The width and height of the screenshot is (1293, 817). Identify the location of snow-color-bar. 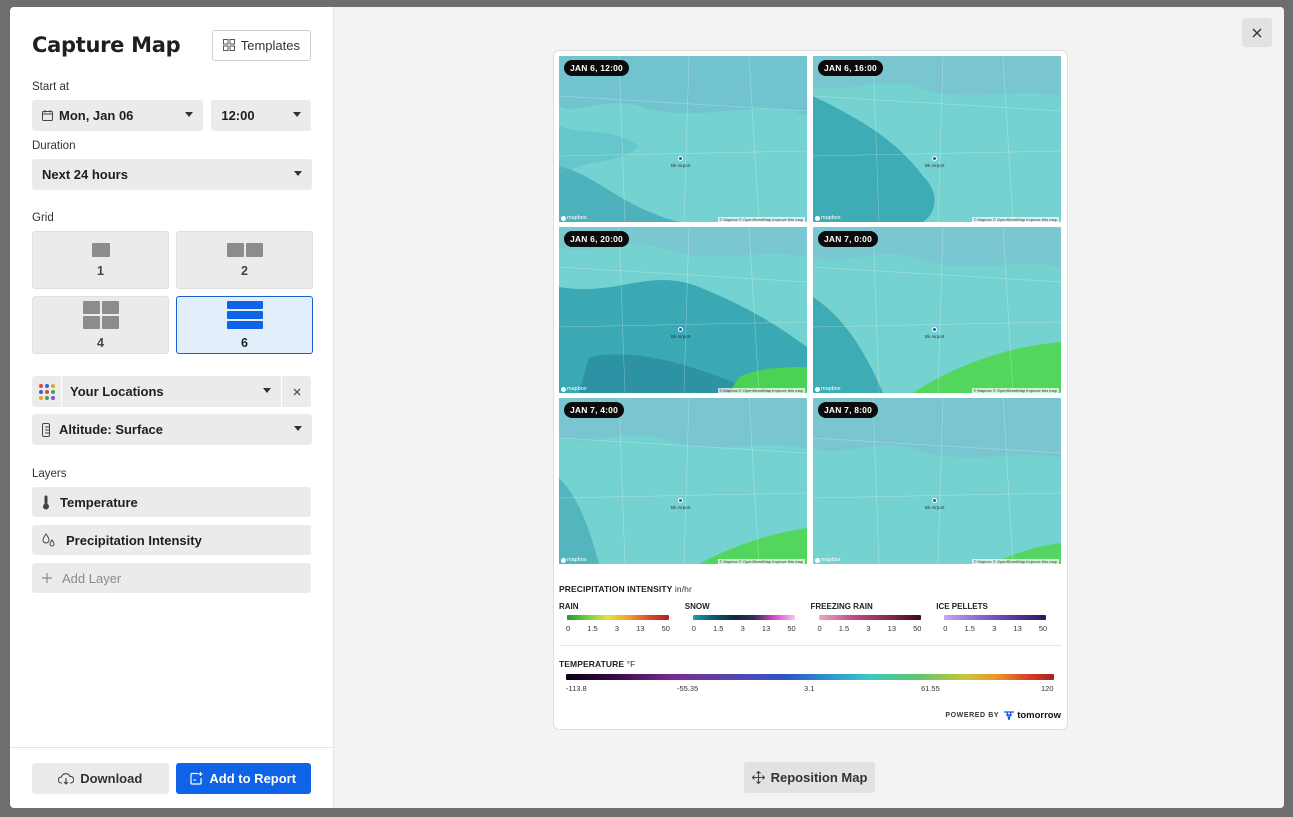
(743, 617).